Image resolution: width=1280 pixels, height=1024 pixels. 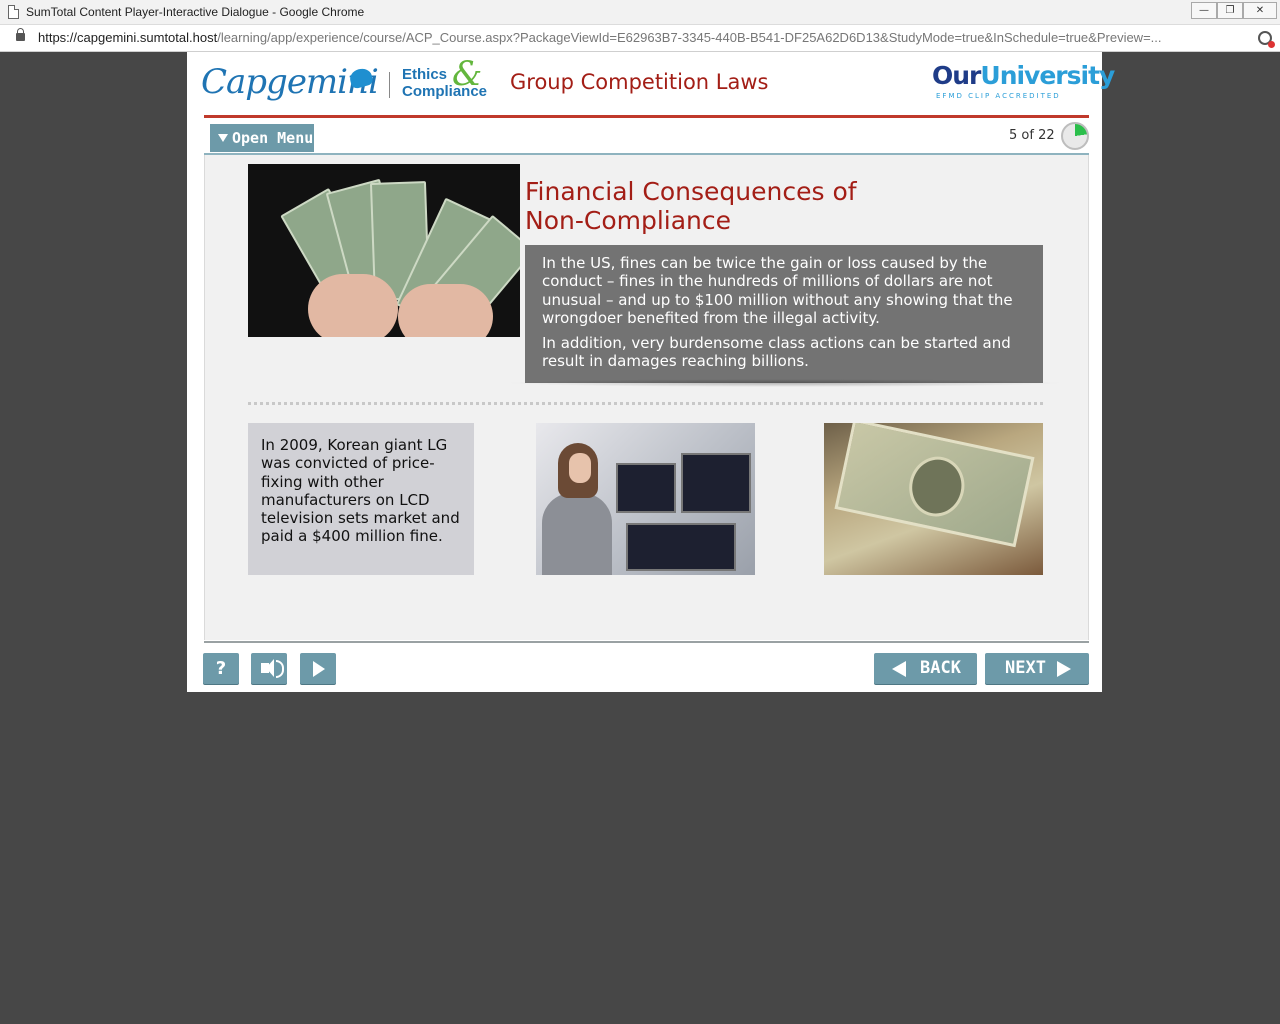 What do you see at coordinates (1032, 135) in the screenshot?
I see `page-counter: 5 of 22` at bounding box center [1032, 135].